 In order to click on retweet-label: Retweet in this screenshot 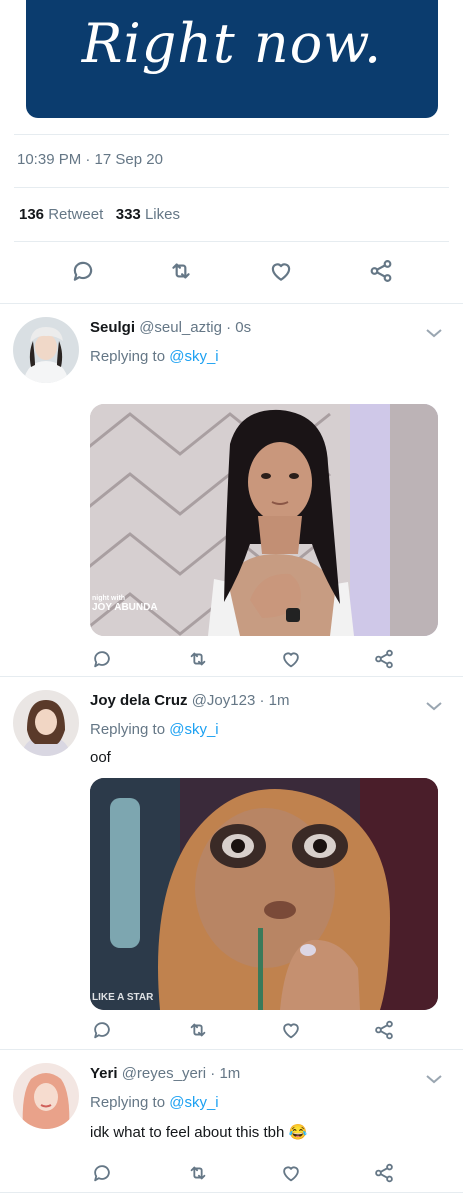, I will do `click(76, 214)`.